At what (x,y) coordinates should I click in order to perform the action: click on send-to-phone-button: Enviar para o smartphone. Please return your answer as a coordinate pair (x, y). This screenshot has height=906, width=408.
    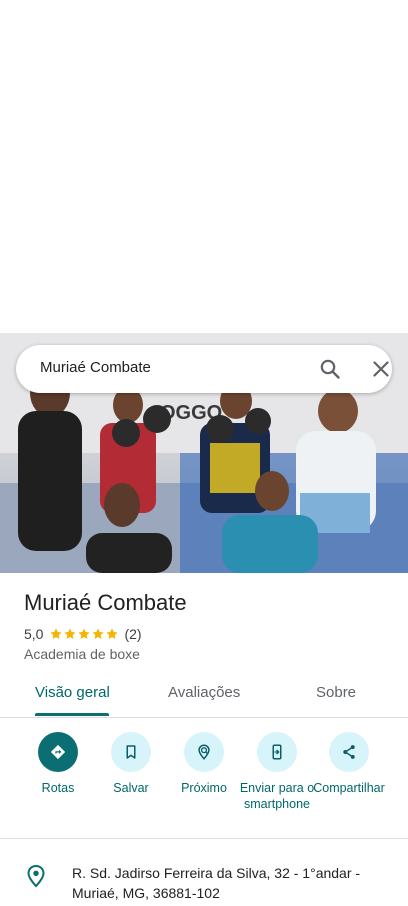
    Looking at the image, I should click on (277, 772).